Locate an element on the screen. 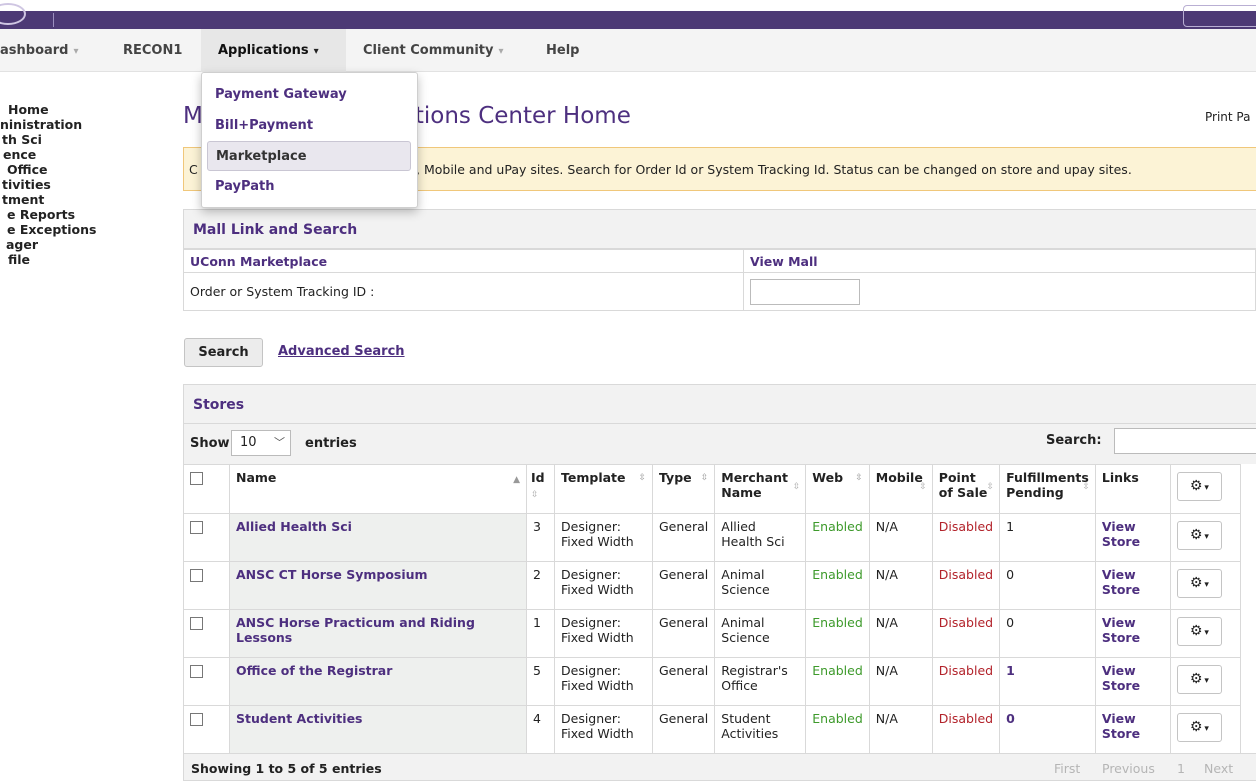 The height and width of the screenshot is (781, 1256). nav-applications: Applications ▾ is located at coordinates (273, 50).